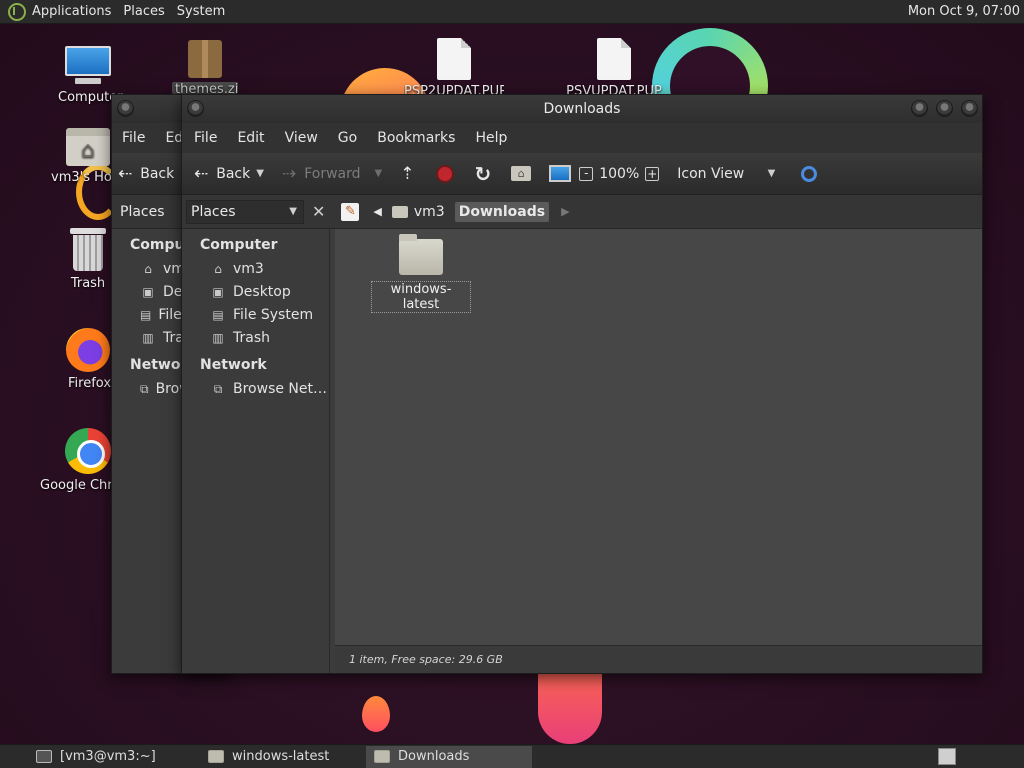  Describe the element at coordinates (502, 211) in the screenshot. I see `breadcrumb-item-downloads: Downloads` at that location.